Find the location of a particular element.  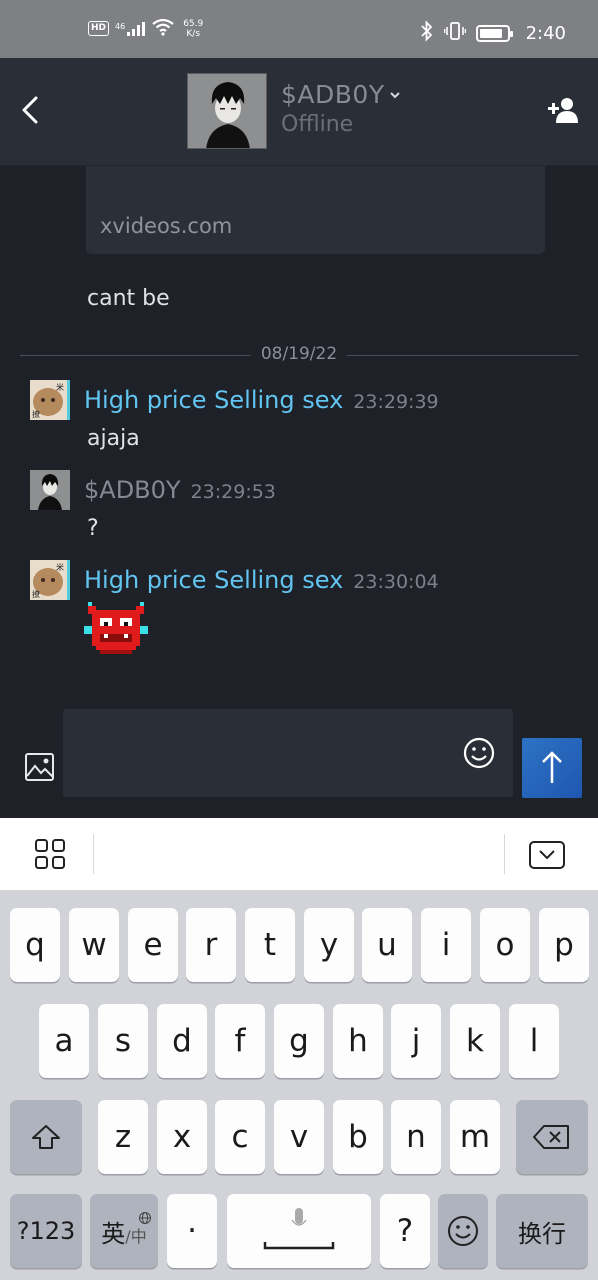

key-f: f is located at coordinates (240, 1041).